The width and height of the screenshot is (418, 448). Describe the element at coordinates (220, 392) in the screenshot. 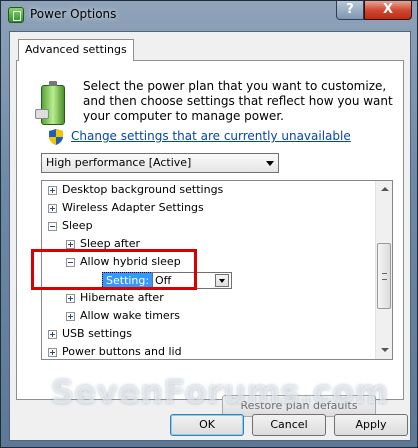

I see `watermark: SevenForums.com` at that location.